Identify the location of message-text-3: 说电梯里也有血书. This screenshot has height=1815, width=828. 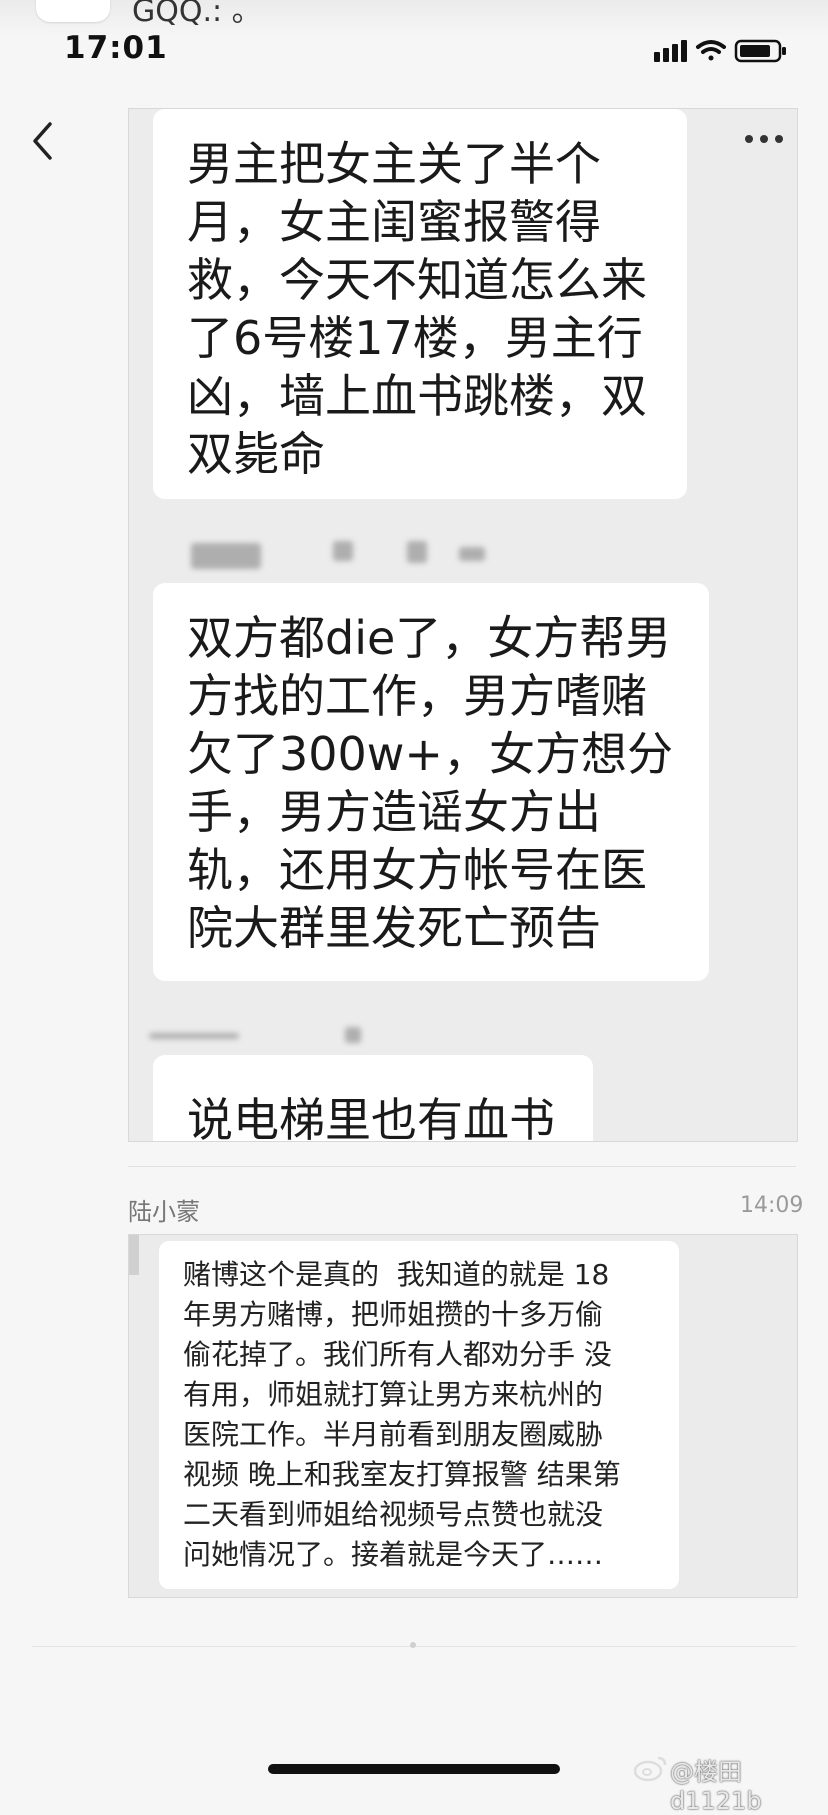
(371, 1117).